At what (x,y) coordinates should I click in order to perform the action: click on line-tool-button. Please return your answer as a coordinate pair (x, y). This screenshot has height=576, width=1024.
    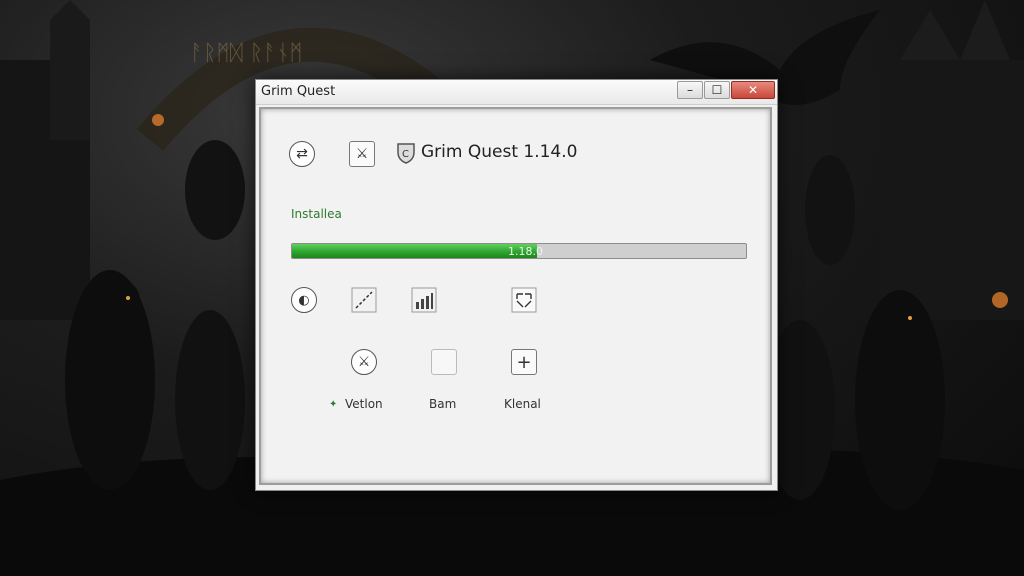
    Looking at the image, I should click on (364, 300).